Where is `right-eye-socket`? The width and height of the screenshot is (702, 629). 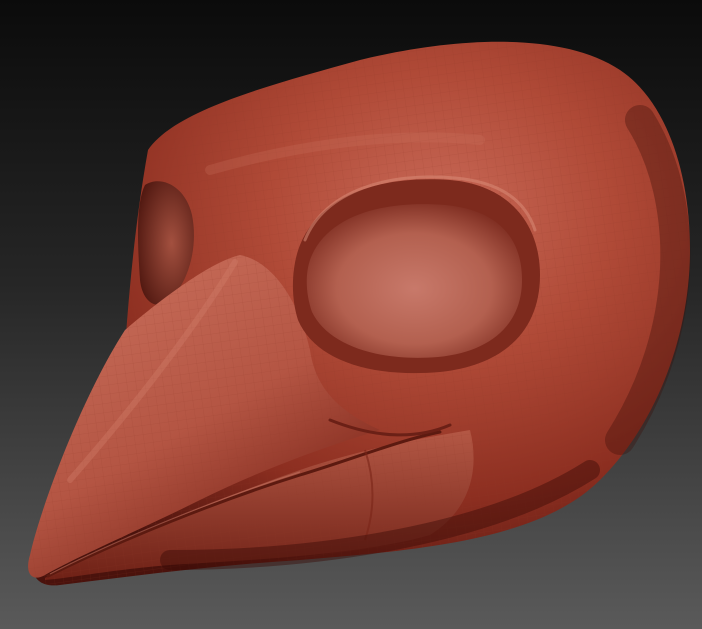
right-eye-socket is located at coordinates (414, 281).